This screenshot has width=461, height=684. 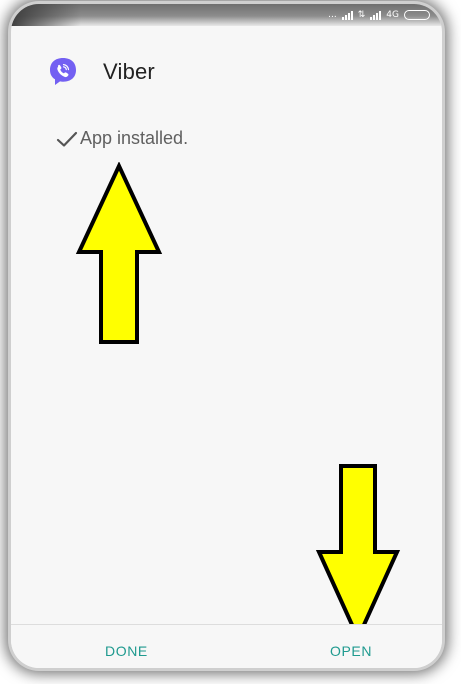 I want to click on status-bar: ... ⇅ 4G, so click(x=226, y=15).